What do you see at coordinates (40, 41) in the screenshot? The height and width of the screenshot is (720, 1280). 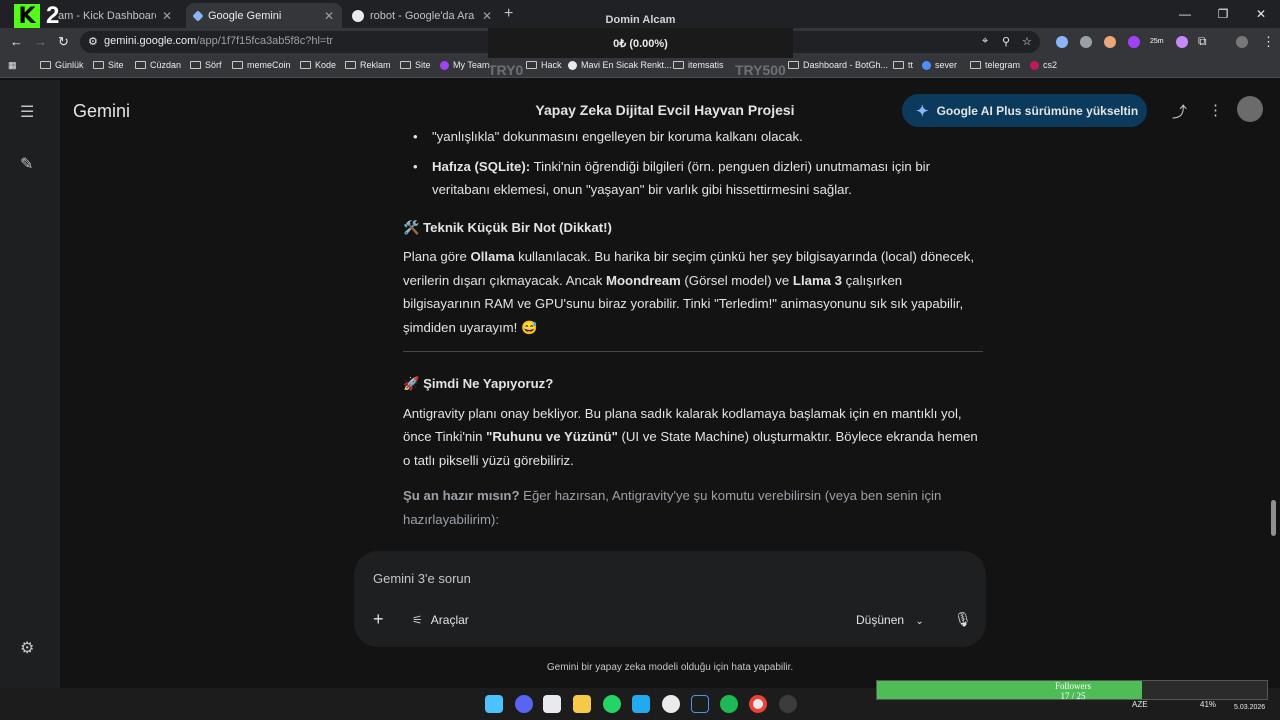 I see `forward-icon: →` at bounding box center [40, 41].